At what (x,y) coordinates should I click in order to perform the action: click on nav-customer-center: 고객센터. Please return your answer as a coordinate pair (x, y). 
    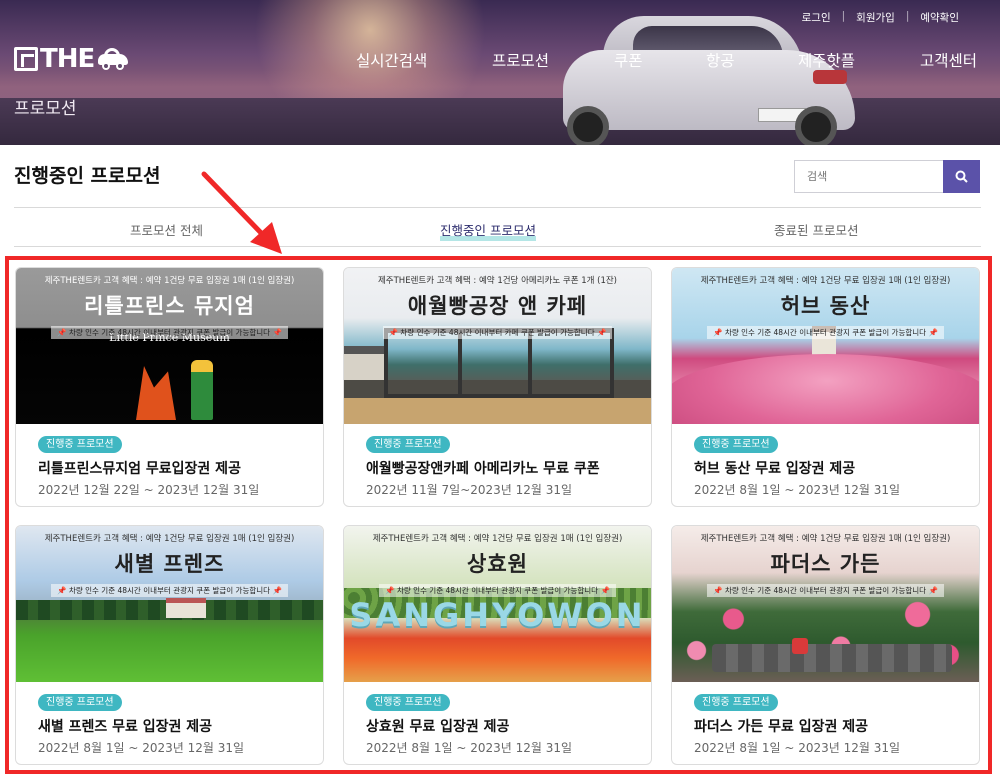
    Looking at the image, I should click on (948, 60).